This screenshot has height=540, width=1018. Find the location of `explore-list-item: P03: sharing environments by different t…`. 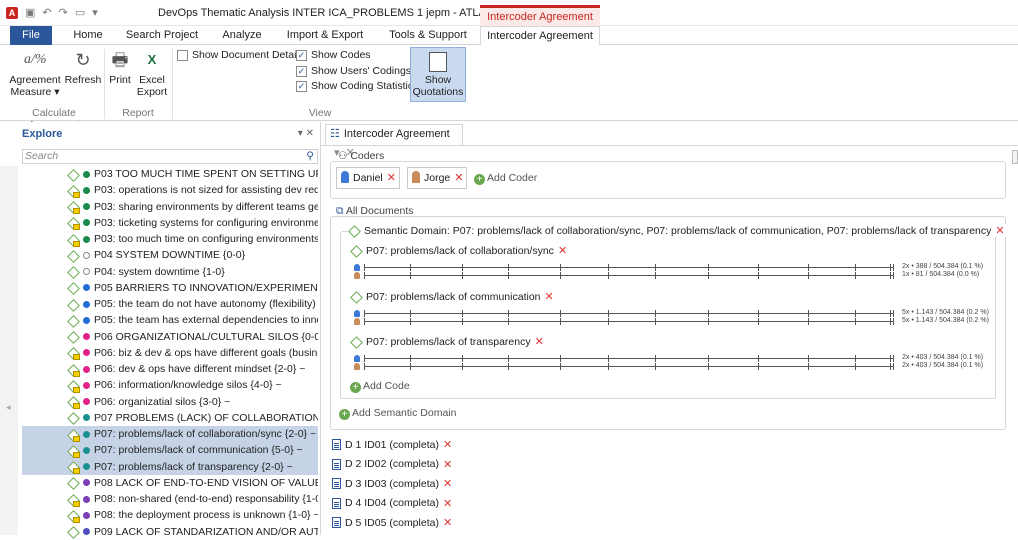

explore-list-item: P03: sharing environments by different t… is located at coordinates (170, 207).